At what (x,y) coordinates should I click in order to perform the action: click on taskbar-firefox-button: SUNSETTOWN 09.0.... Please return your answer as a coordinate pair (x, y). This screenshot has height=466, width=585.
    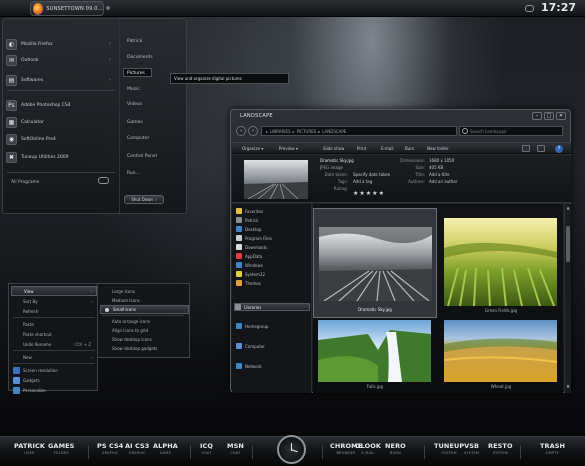
    Looking at the image, I should click on (67, 8).